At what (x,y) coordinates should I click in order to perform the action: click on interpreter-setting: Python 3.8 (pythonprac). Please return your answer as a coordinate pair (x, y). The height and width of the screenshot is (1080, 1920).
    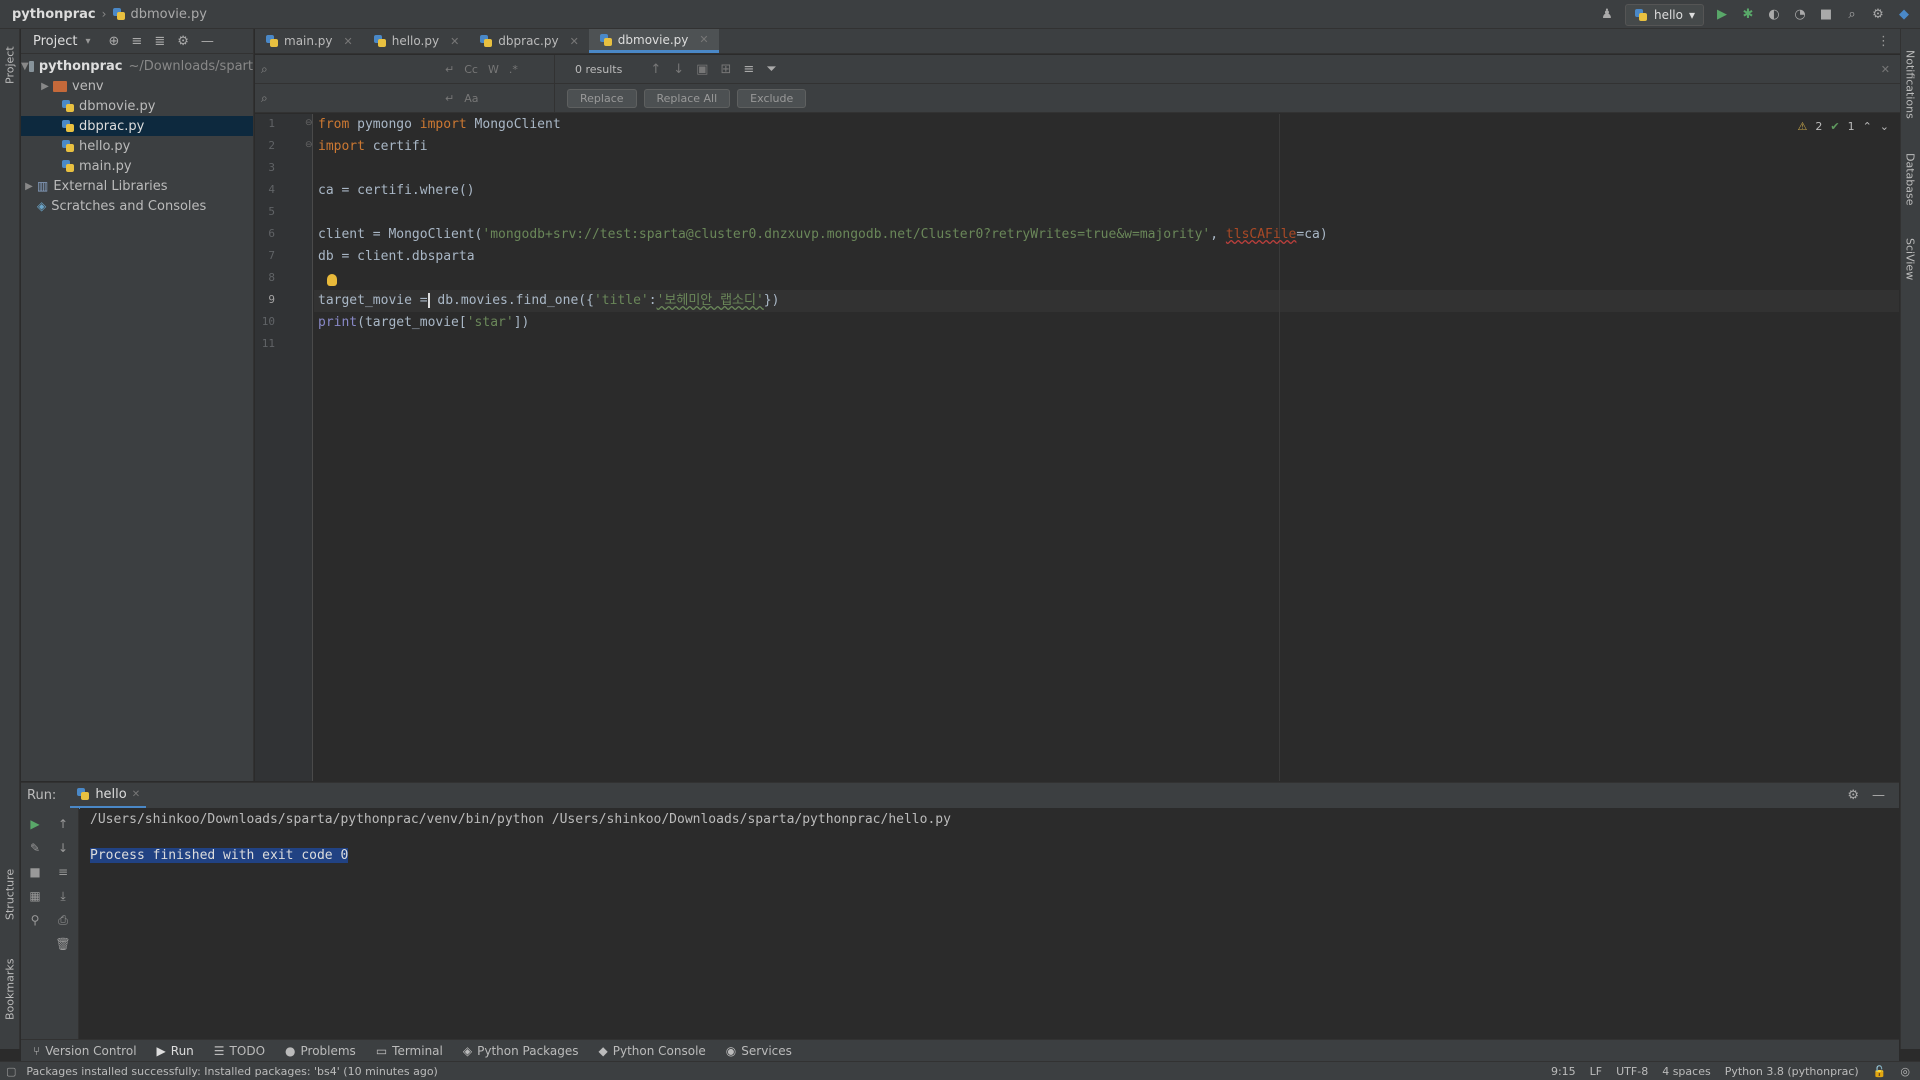
    Looking at the image, I should click on (1792, 1071).